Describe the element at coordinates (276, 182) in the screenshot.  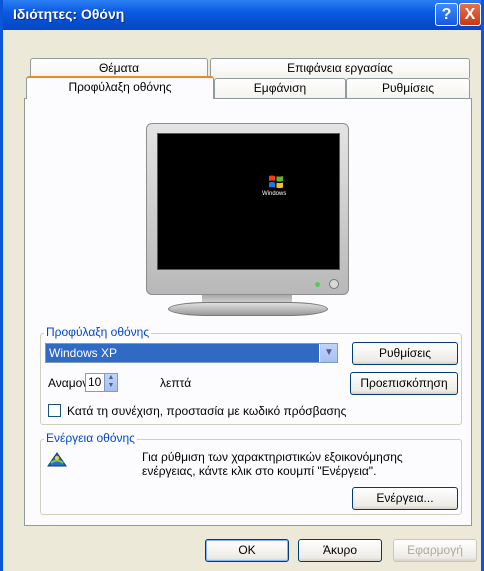
I see `windows-logo-icon` at that location.